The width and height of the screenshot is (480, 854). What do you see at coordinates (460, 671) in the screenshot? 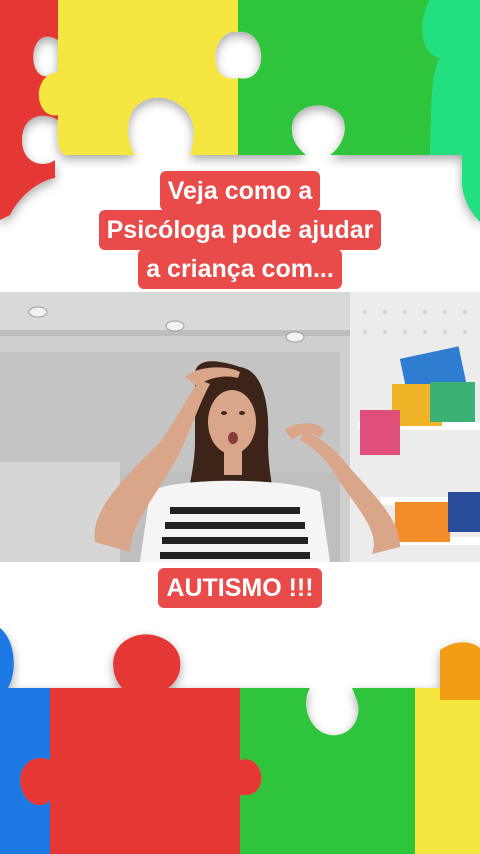
I see `puzzle-piece-orange-bottom` at bounding box center [460, 671].